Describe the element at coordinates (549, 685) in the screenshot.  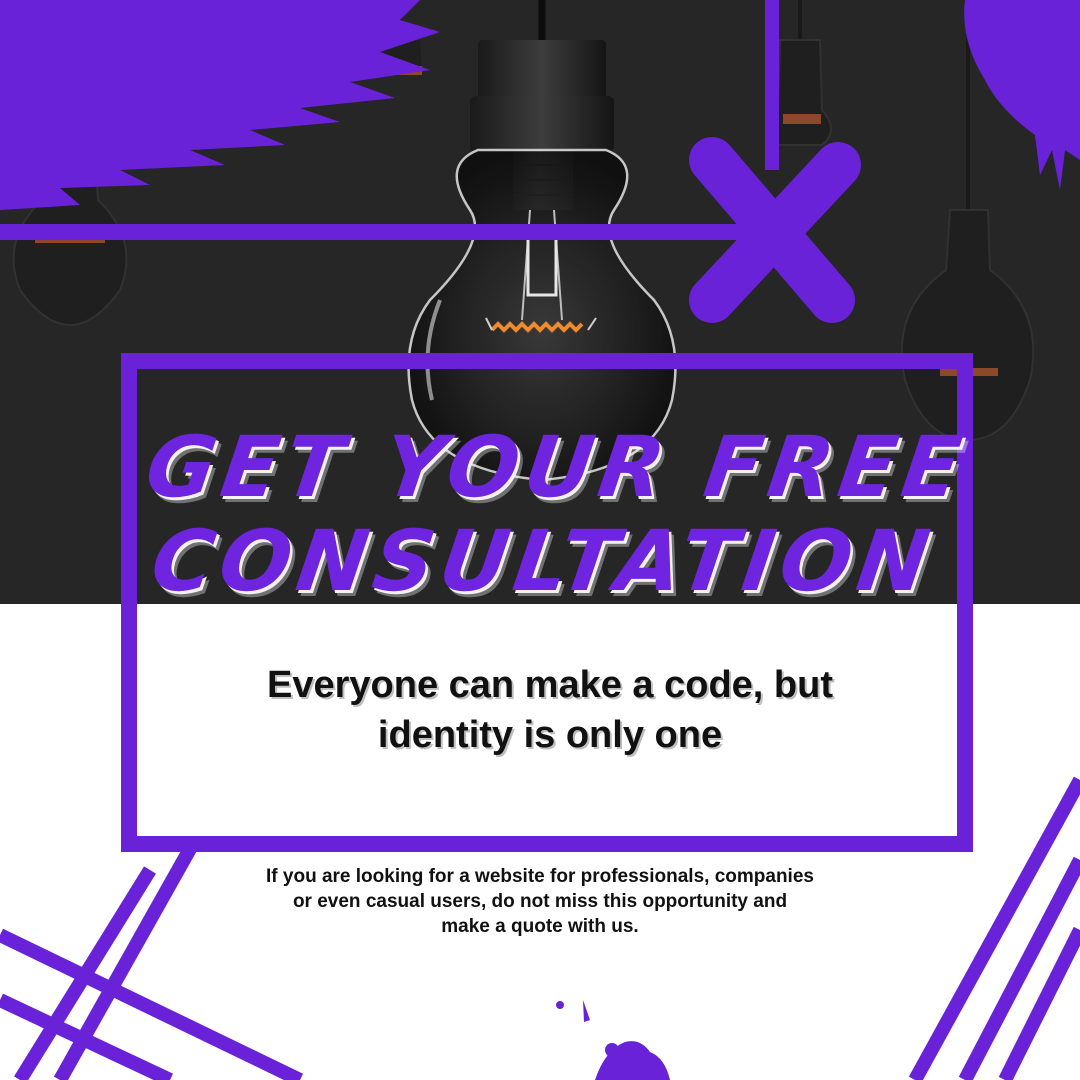
I see `tagline-line-1: Everyone can make a code, but` at that location.